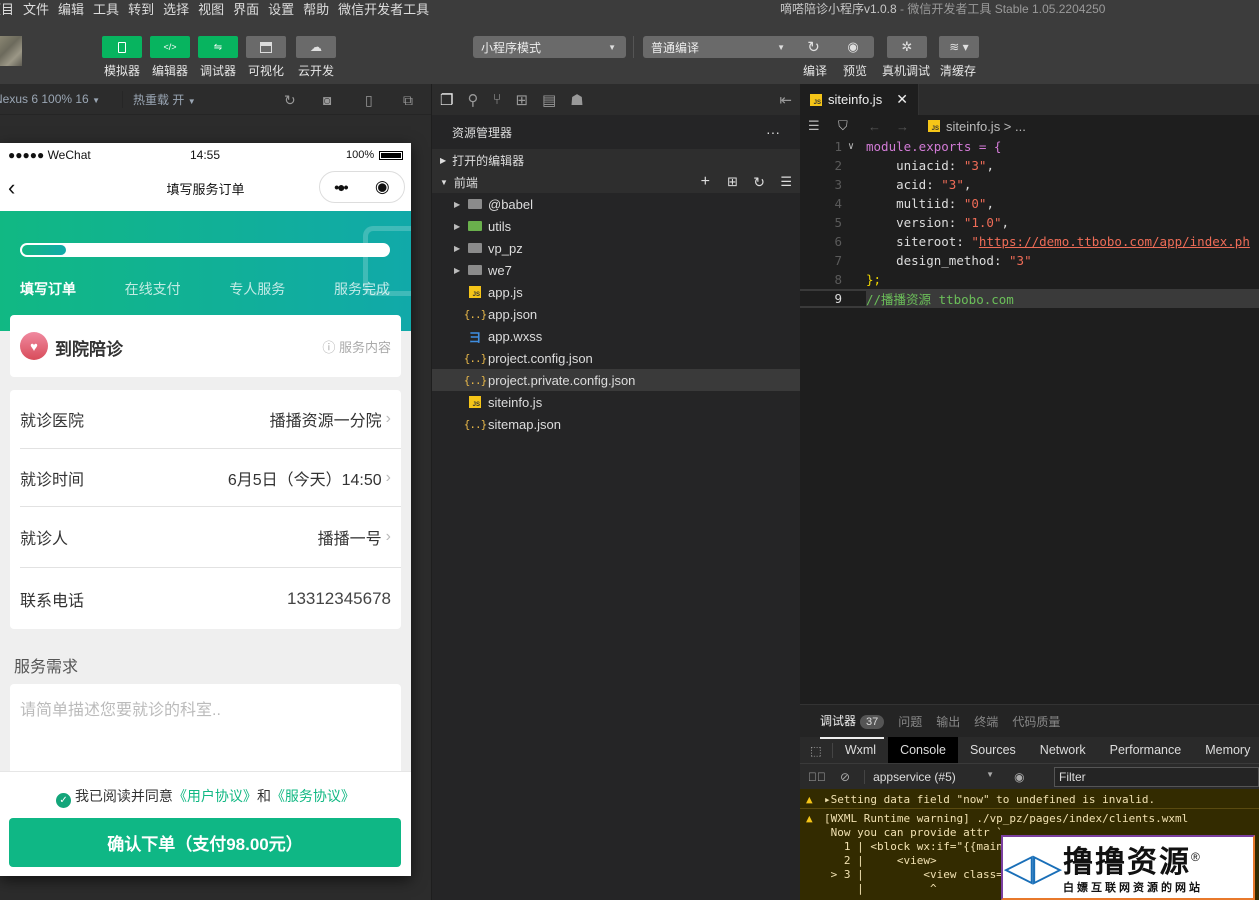 Image resolution: width=1259 pixels, height=900 pixels. What do you see at coordinates (170, 47) in the screenshot?
I see `editor-toggle-button: </>` at bounding box center [170, 47].